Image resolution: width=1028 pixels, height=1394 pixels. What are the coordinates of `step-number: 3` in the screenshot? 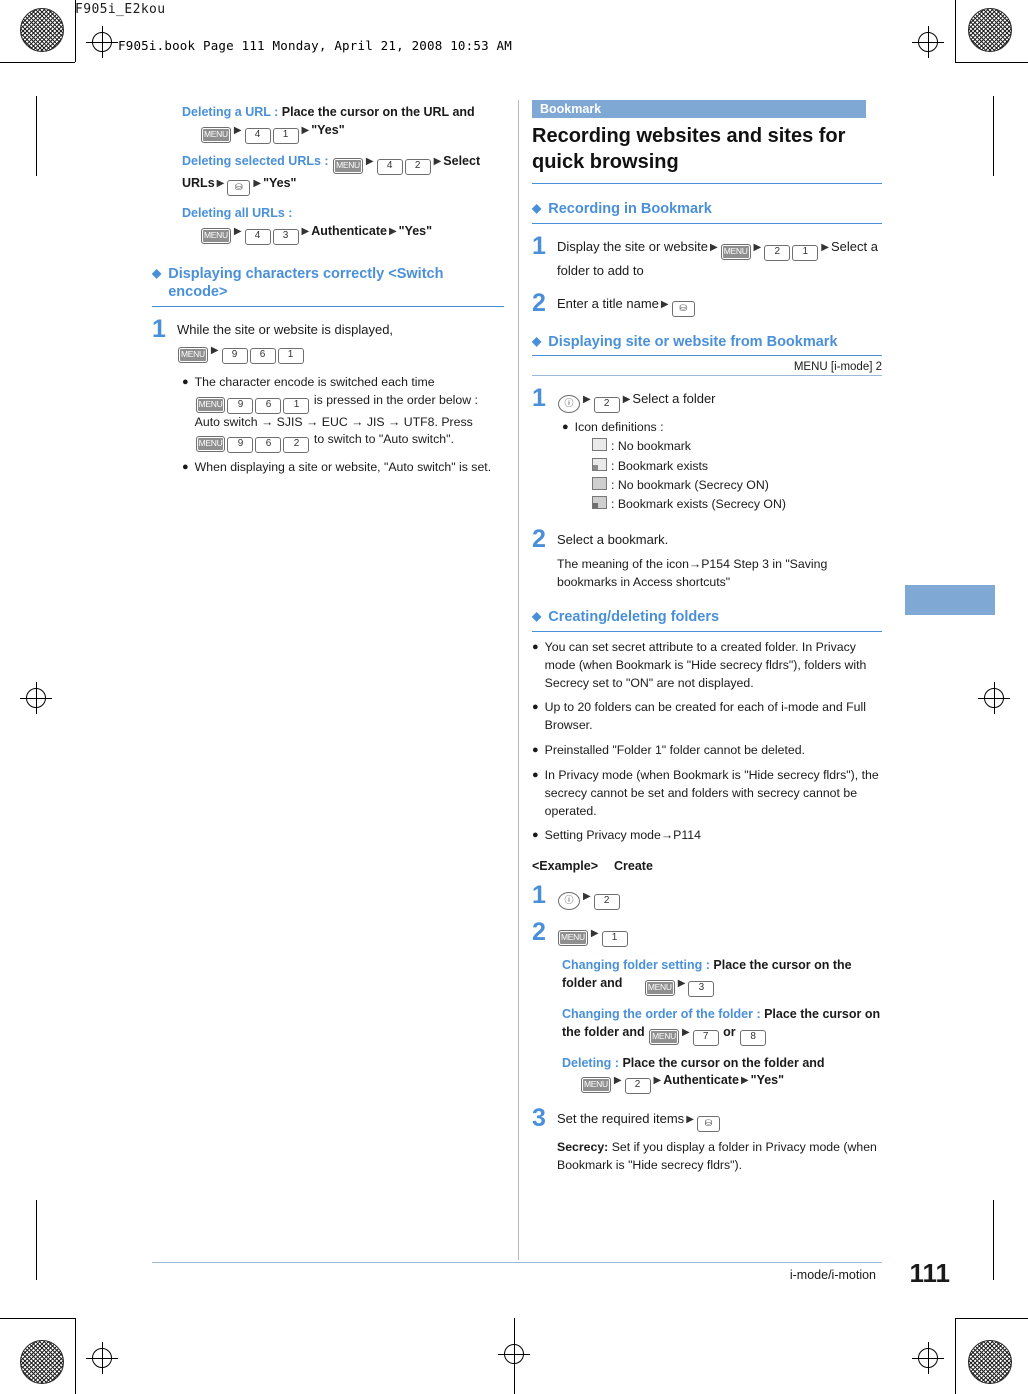 It's located at (539, 1118).